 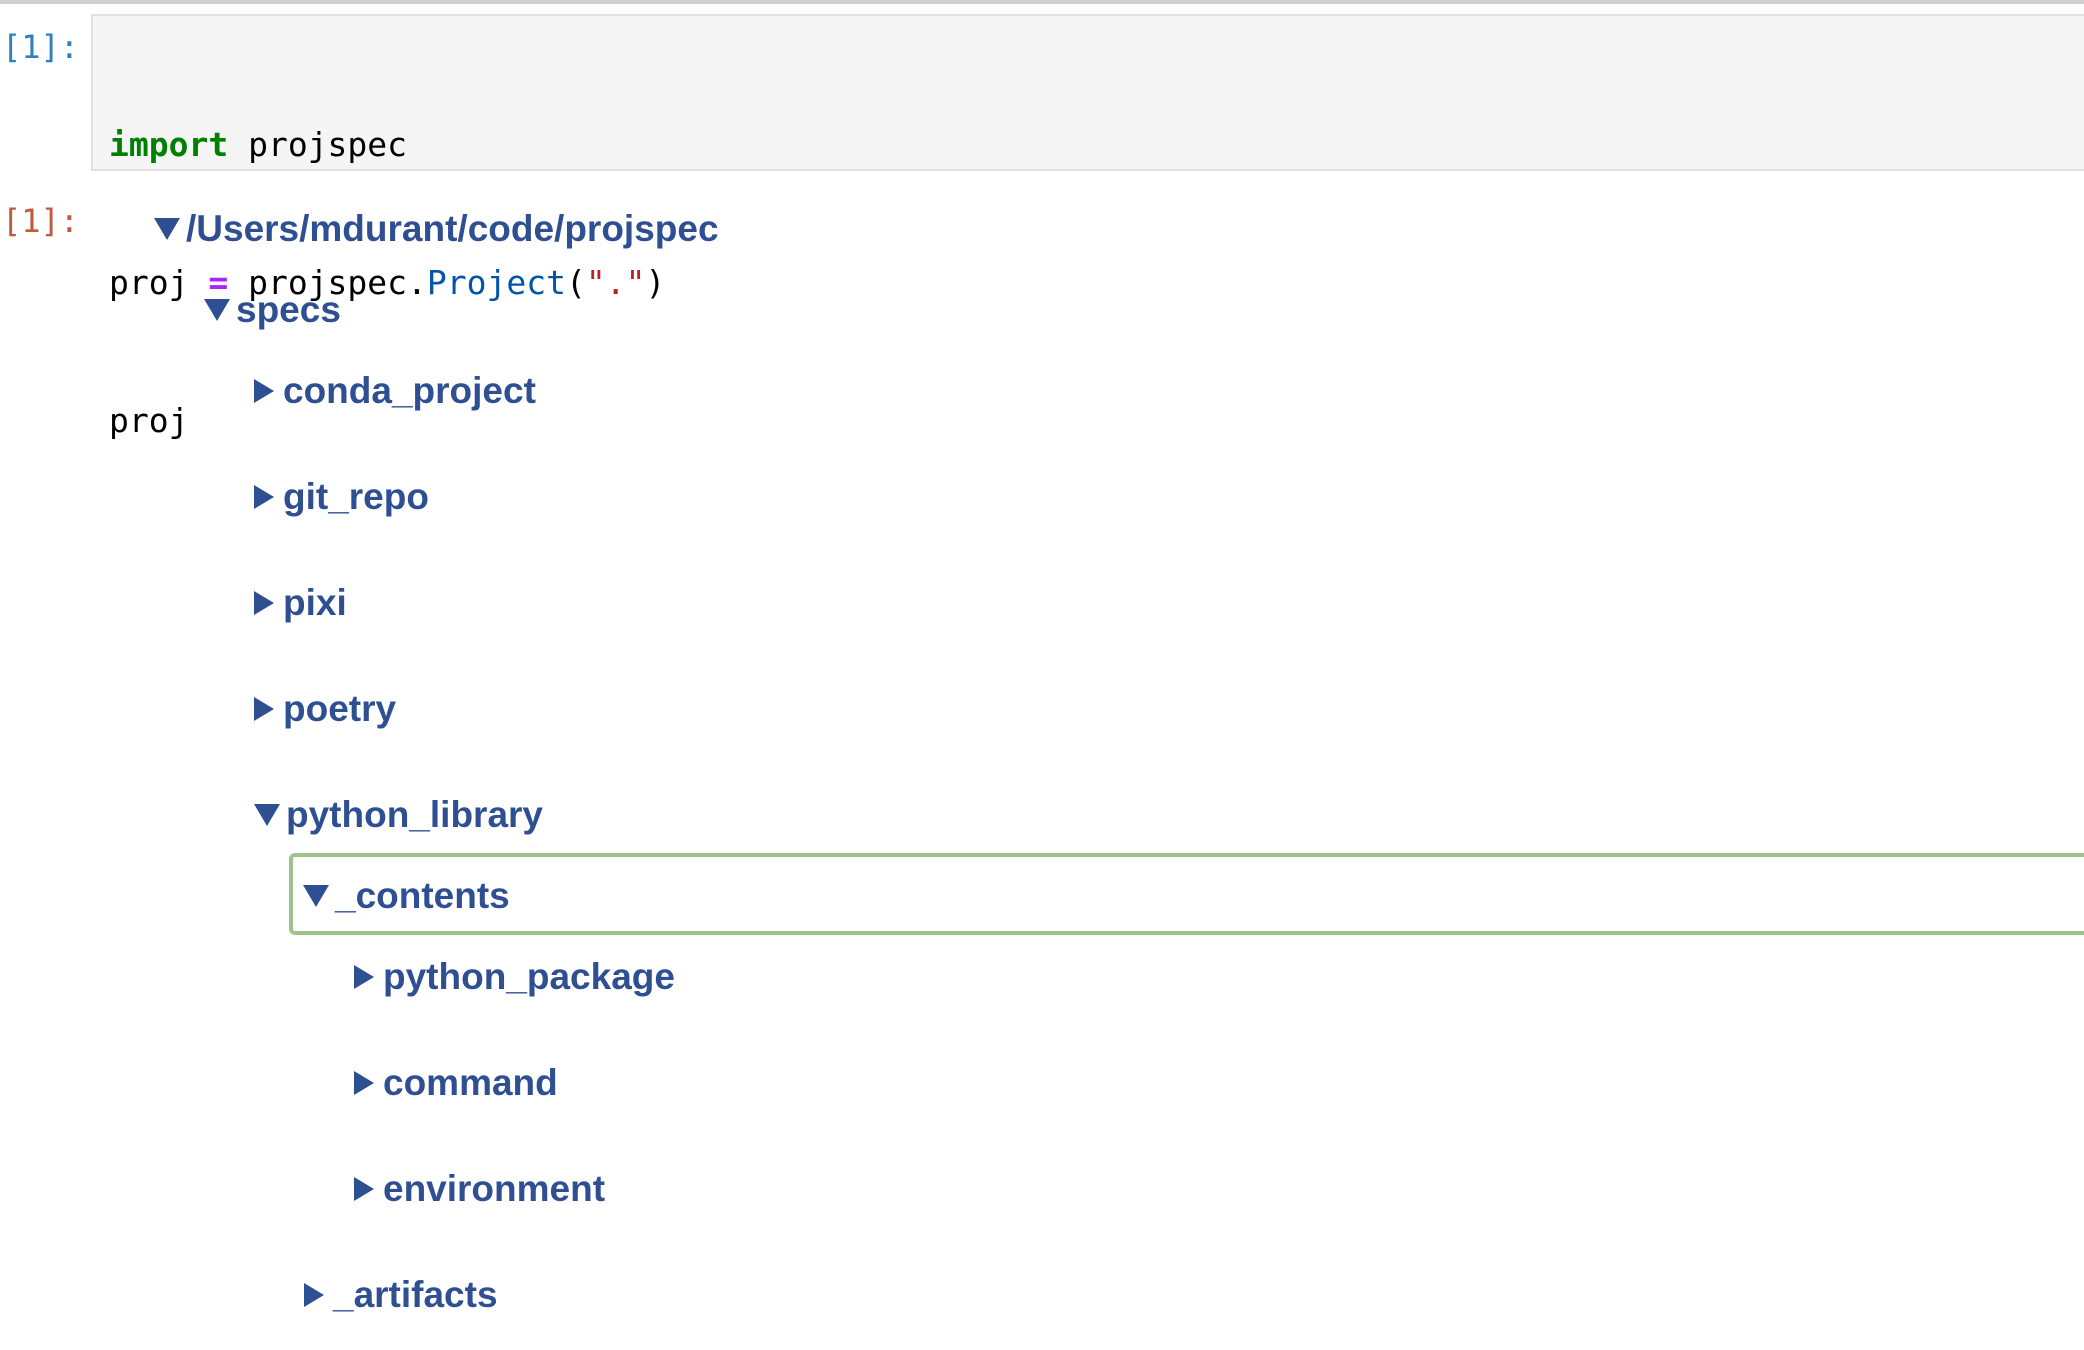 I want to click on class-name: Project, so click(x=496, y=282).